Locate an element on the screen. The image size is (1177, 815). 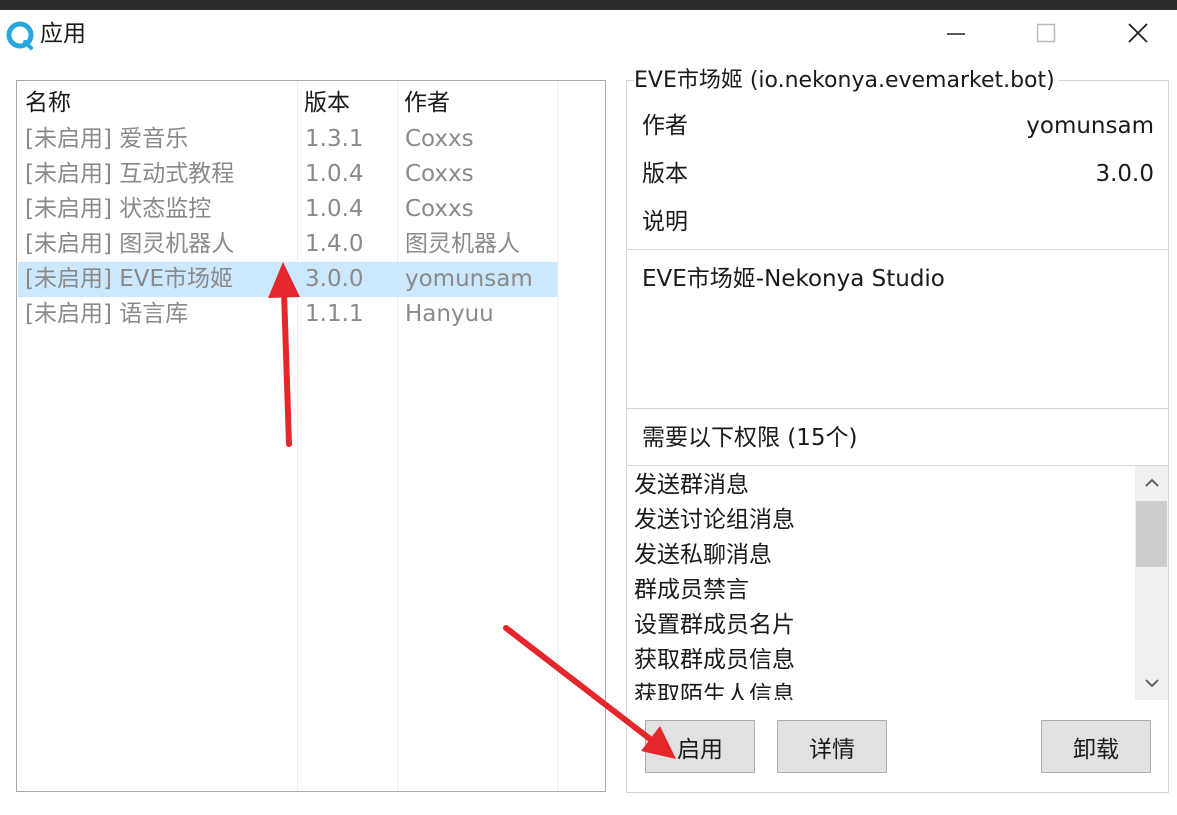
list-item: [未启用] 互动式教程 1.0.4 Coxxs is located at coordinates (288, 174).